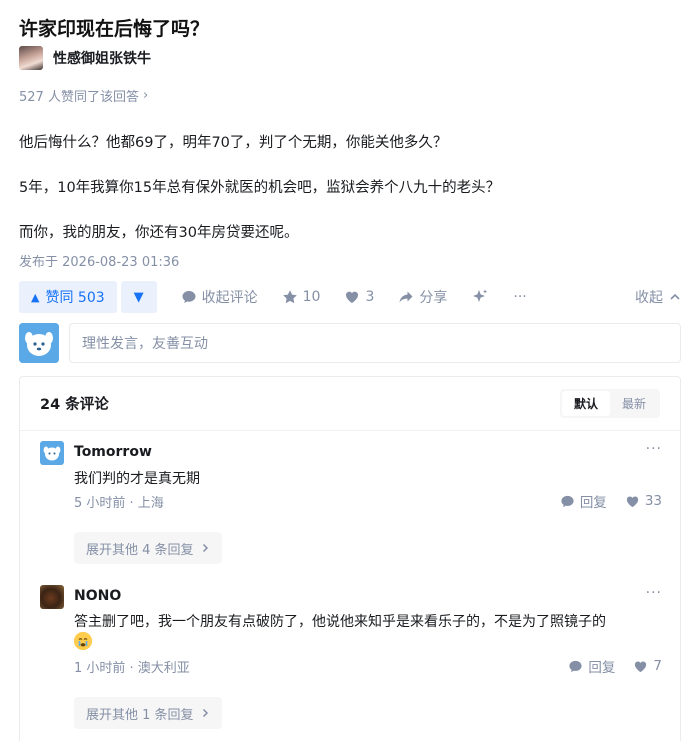 The width and height of the screenshot is (689, 741). I want to click on commenter-name: Tomorrow, so click(113, 452).